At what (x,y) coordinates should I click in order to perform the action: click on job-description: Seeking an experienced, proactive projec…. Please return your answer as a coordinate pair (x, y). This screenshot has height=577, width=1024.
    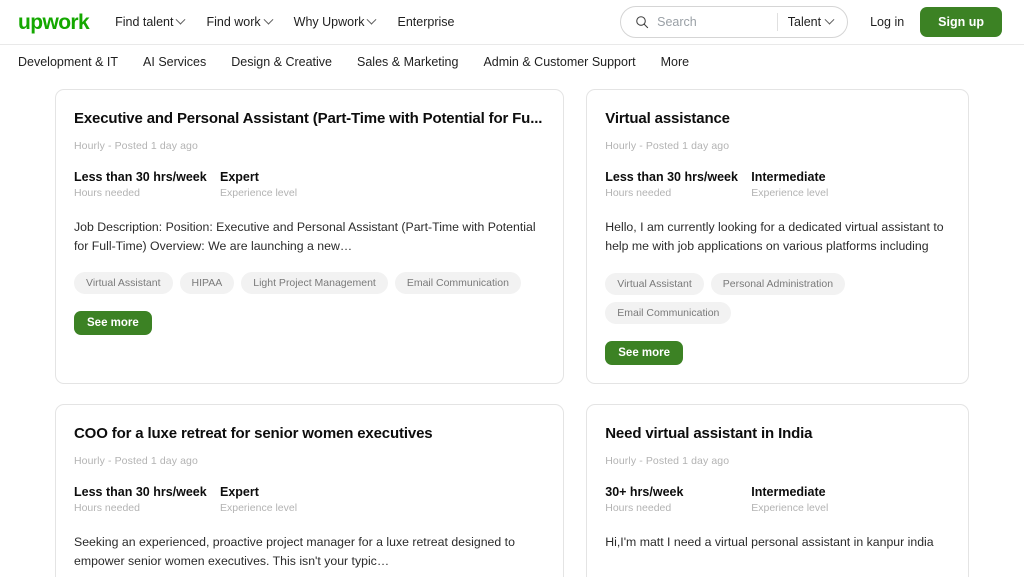
    Looking at the image, I should click on (294, 551).